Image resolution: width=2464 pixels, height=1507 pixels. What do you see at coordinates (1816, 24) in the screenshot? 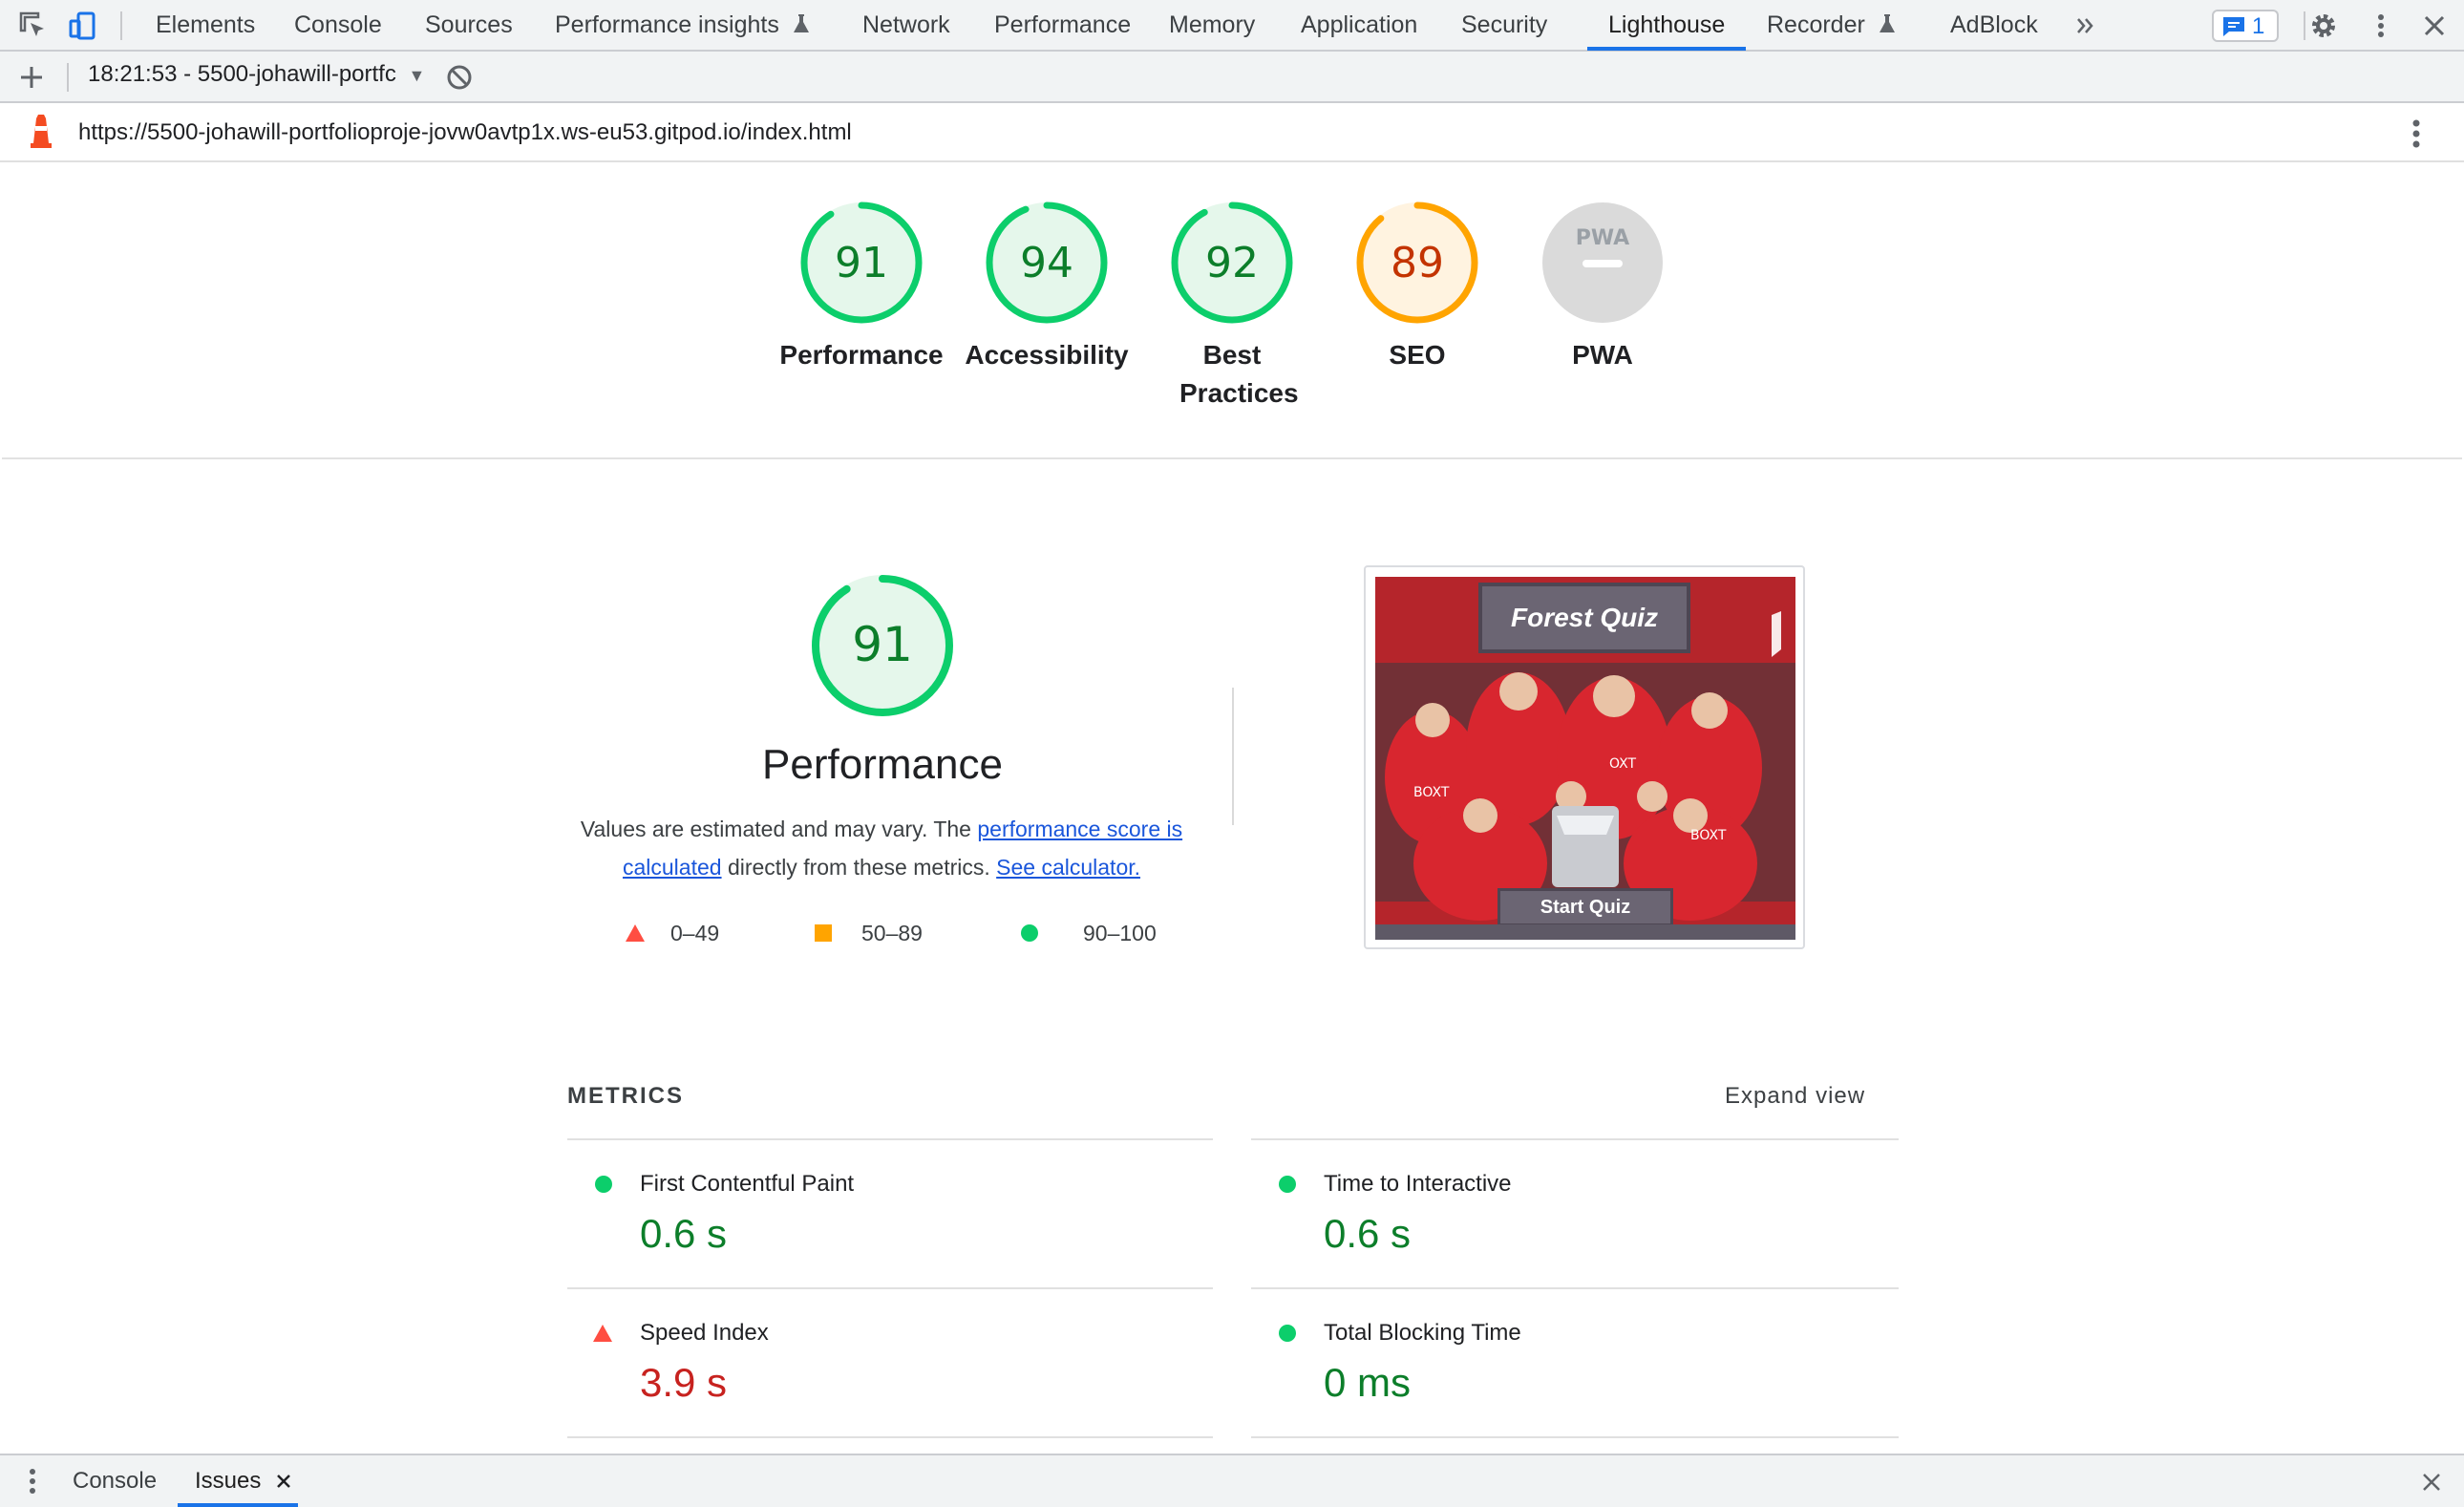
I see `tab-recorder-label: Recorder` at bounding box center [1816, 24].